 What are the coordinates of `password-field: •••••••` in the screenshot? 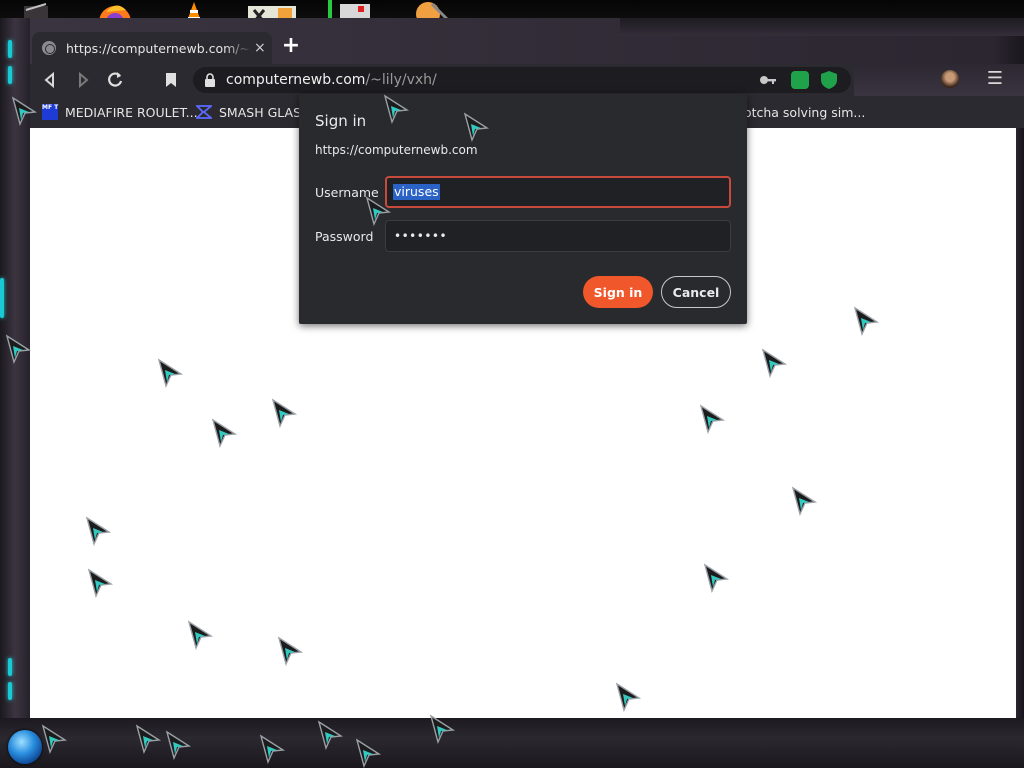 It's located at (558, 236).